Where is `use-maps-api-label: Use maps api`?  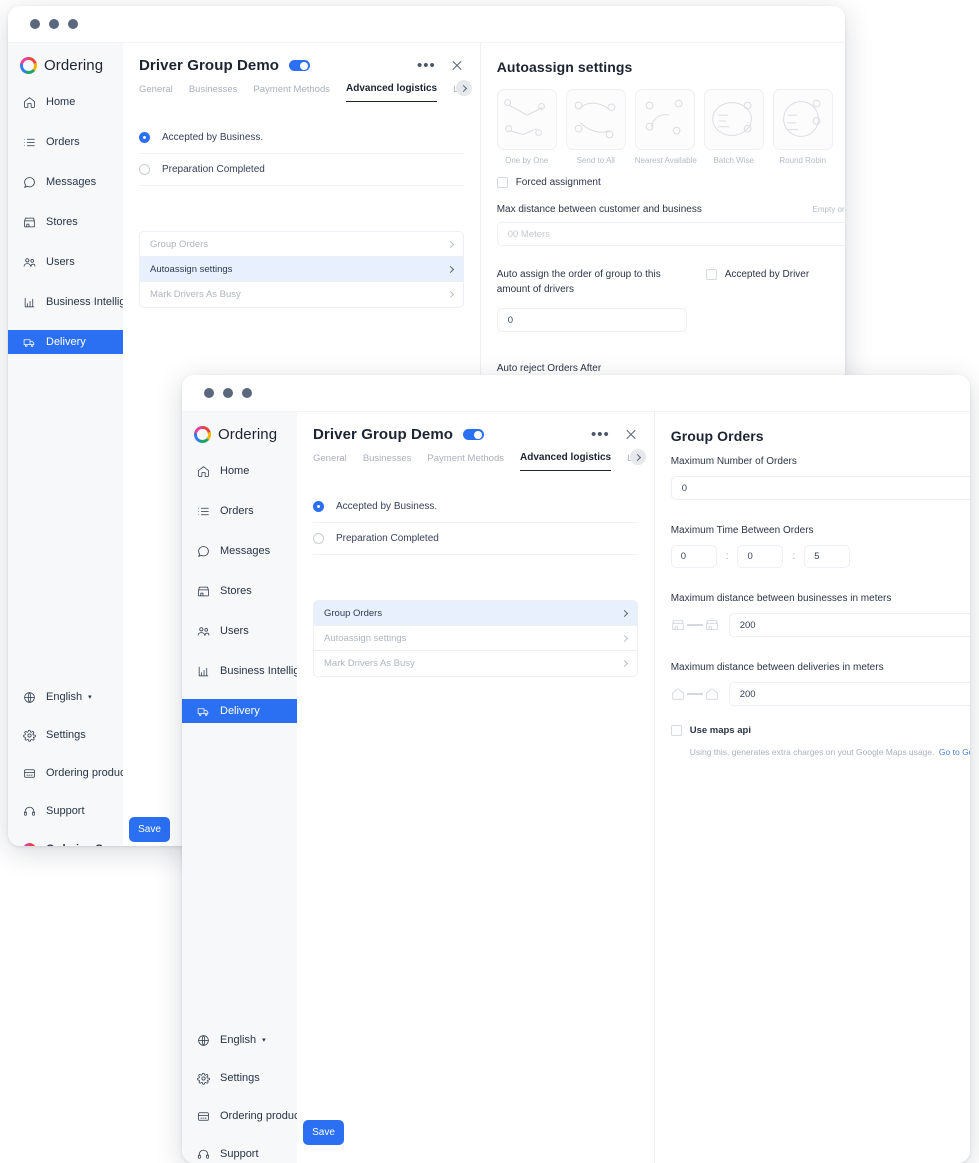
use-maps-api-label: Use maps api is located at coordinates (720, 730).